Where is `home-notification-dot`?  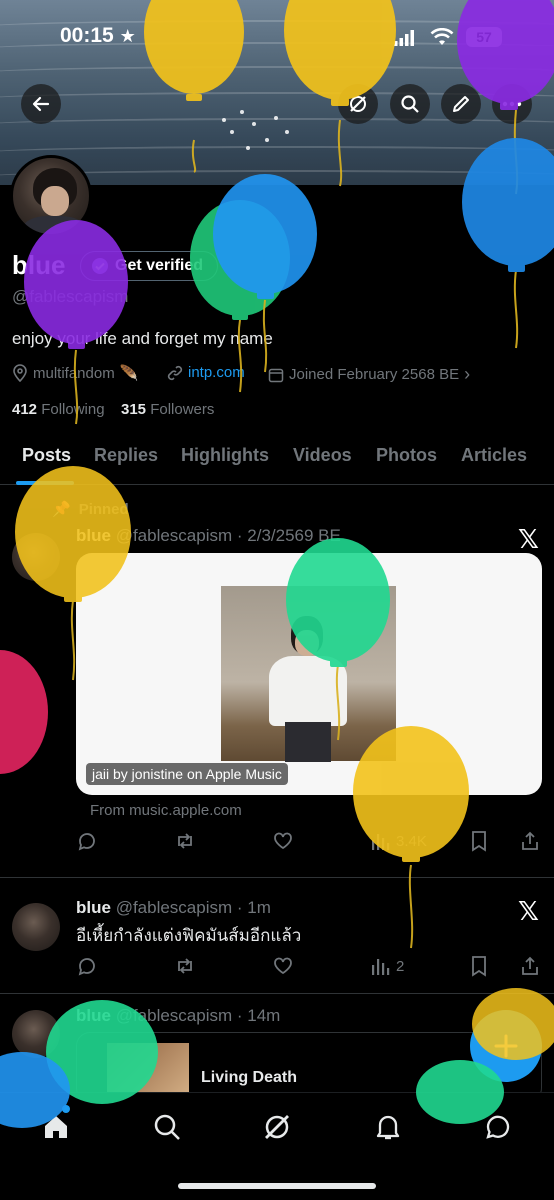 home-notification-dot is located at coordinates (66, 1109).